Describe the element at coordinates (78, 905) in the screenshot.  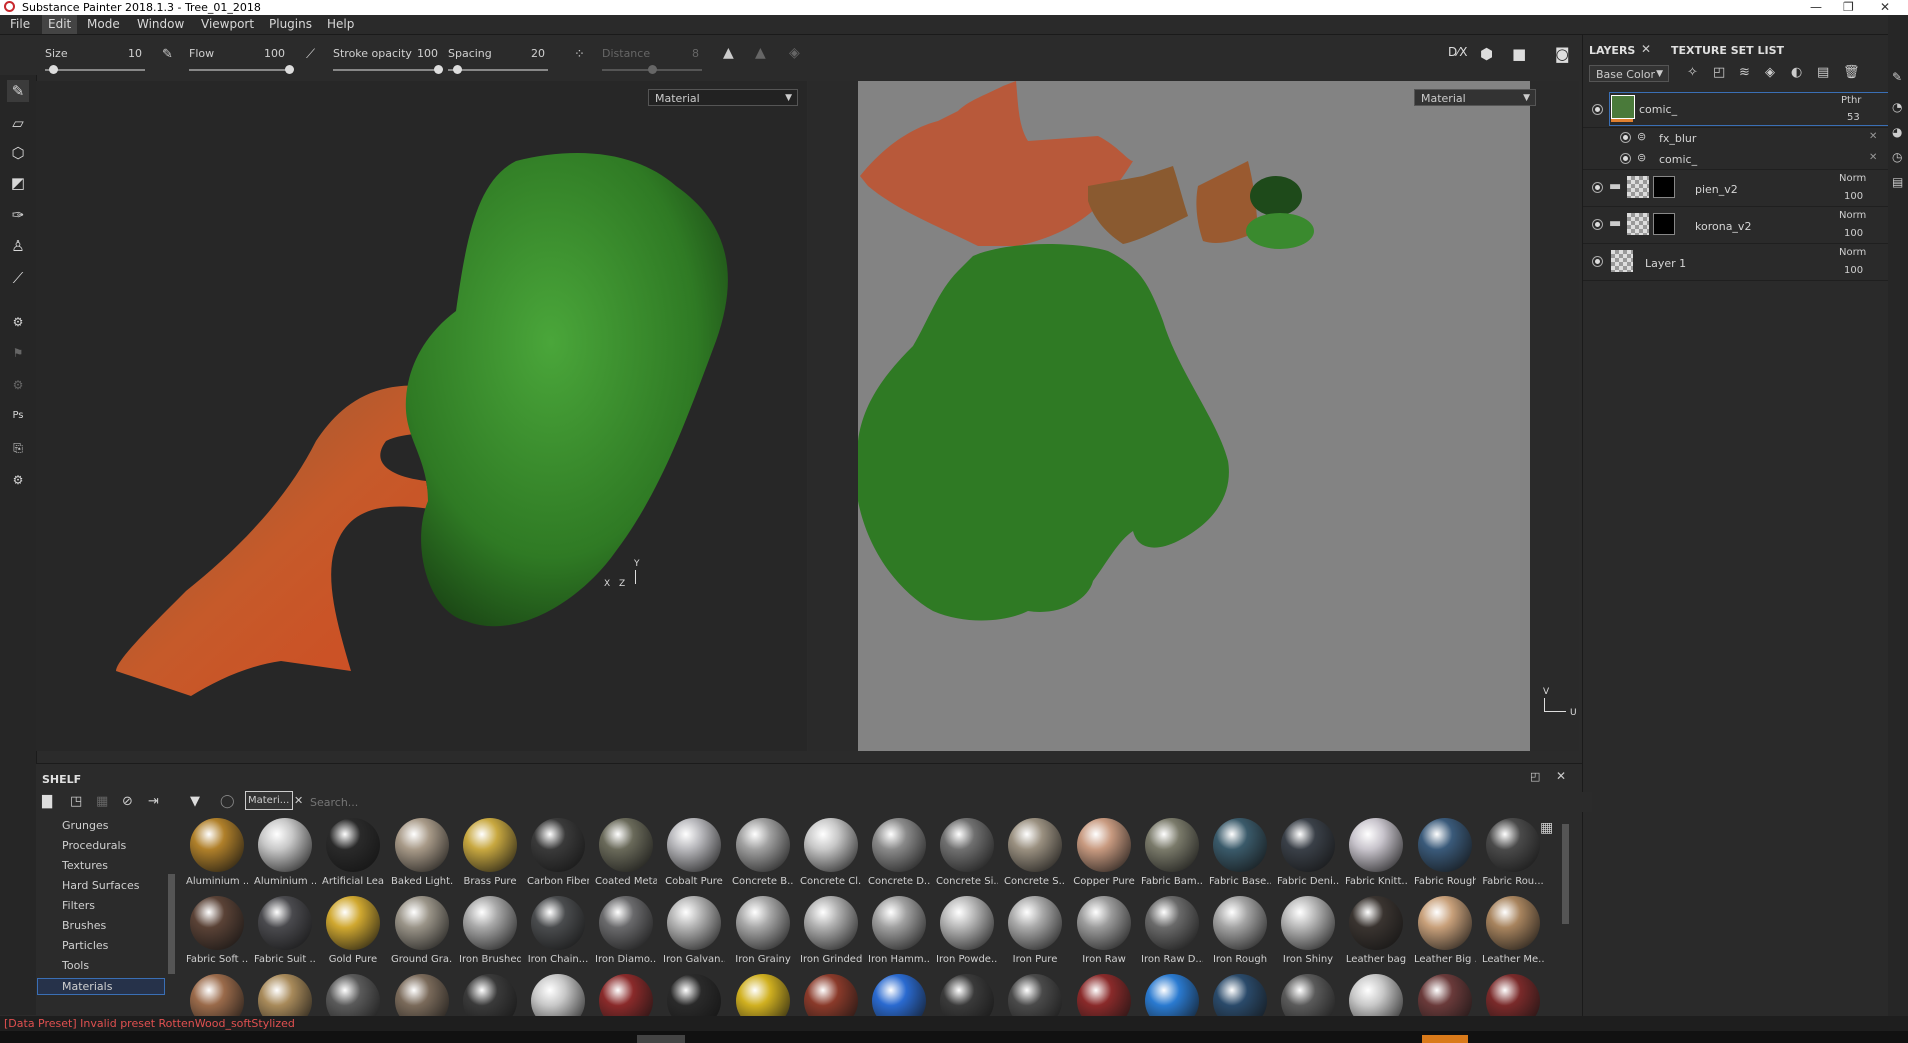
I see `category-filters: Filters` at that location.